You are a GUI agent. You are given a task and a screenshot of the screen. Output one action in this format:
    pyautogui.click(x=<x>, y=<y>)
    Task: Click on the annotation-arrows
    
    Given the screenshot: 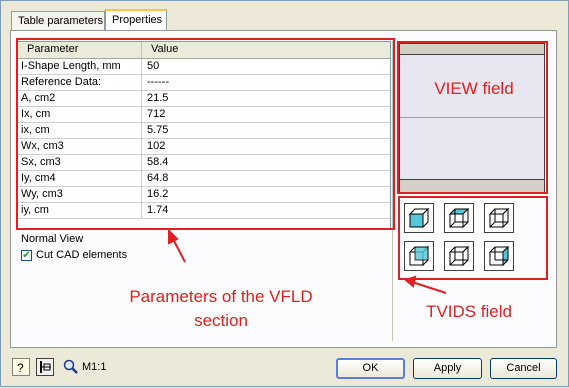 What is the action you would take?
    pyautogui.click(x=307, y=261)
    